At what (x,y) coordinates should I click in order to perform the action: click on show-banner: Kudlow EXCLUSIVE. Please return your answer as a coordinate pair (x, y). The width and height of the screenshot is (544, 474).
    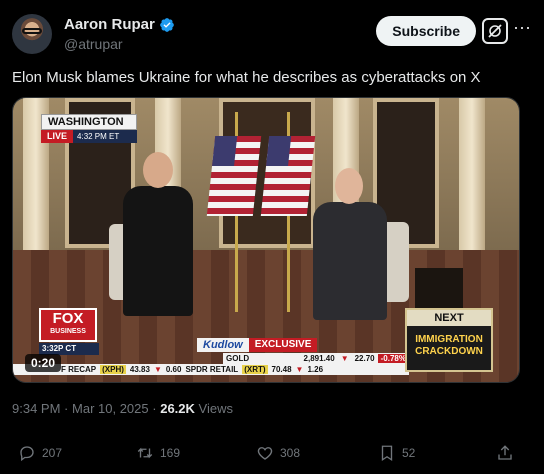
    Looking at the image, I should click on (257, 345).